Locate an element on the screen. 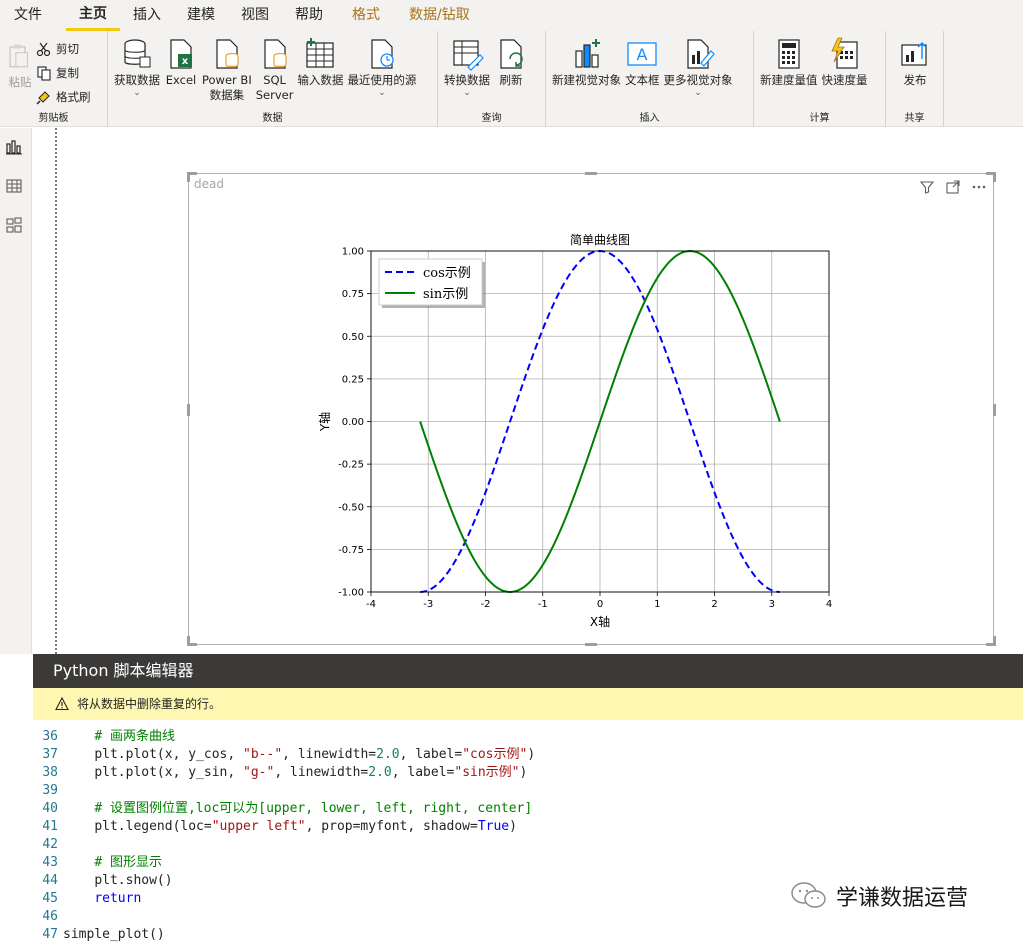  report-view-icon is located at coordinates (14, 147).